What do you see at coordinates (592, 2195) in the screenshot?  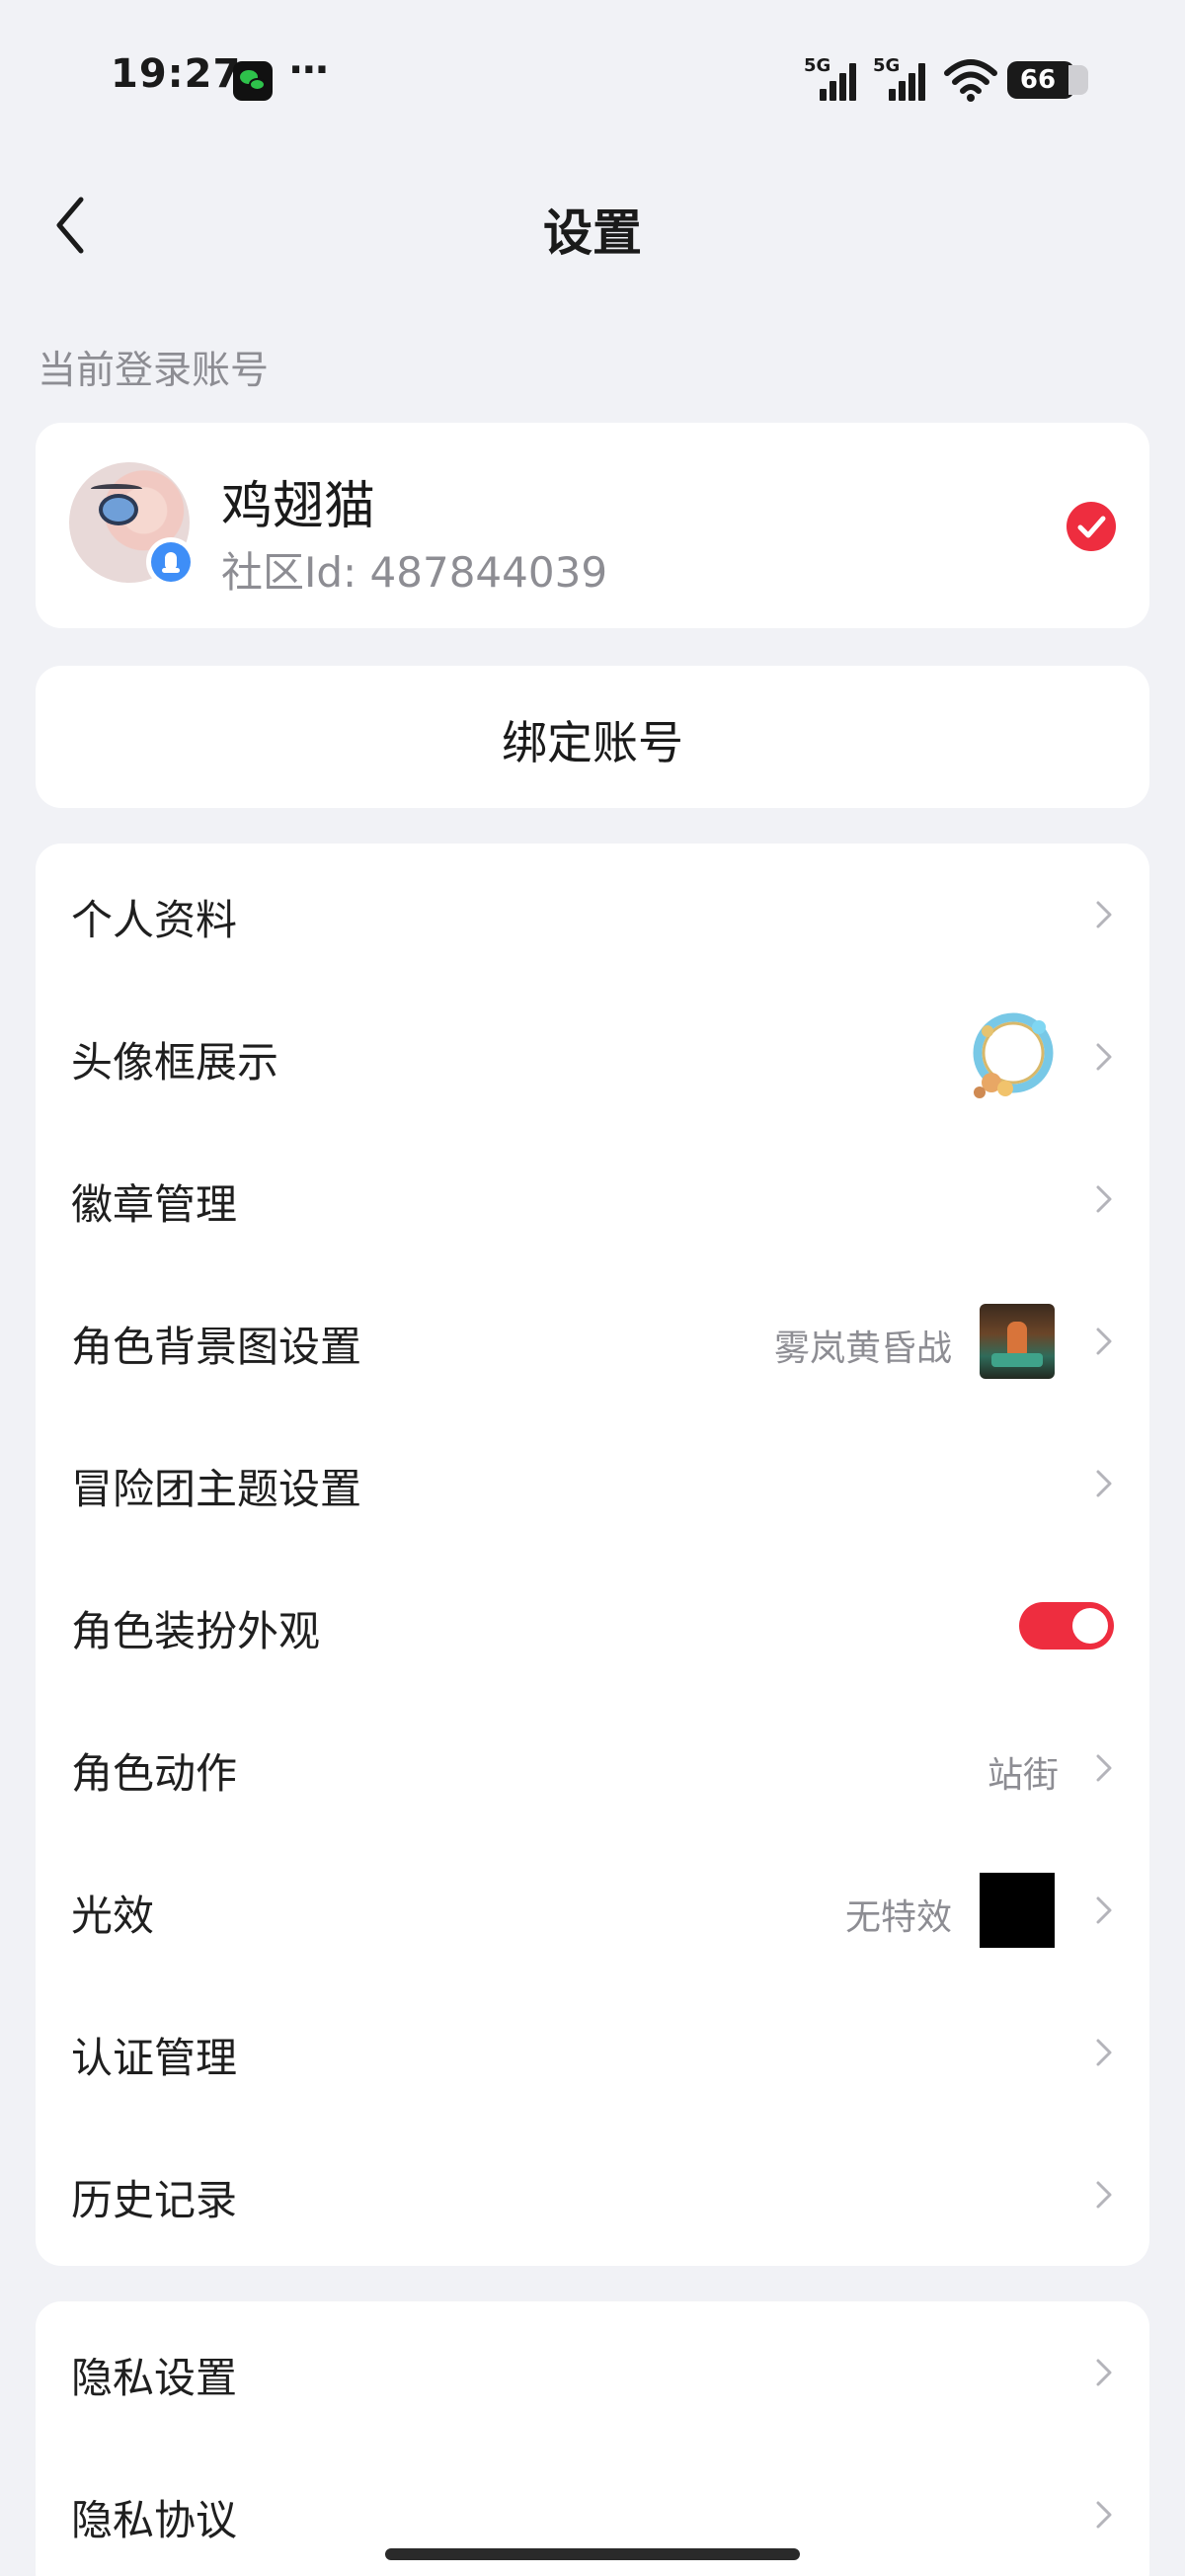 I see `settings-item-history: 历史记录` at bounding box center [592, 2195].